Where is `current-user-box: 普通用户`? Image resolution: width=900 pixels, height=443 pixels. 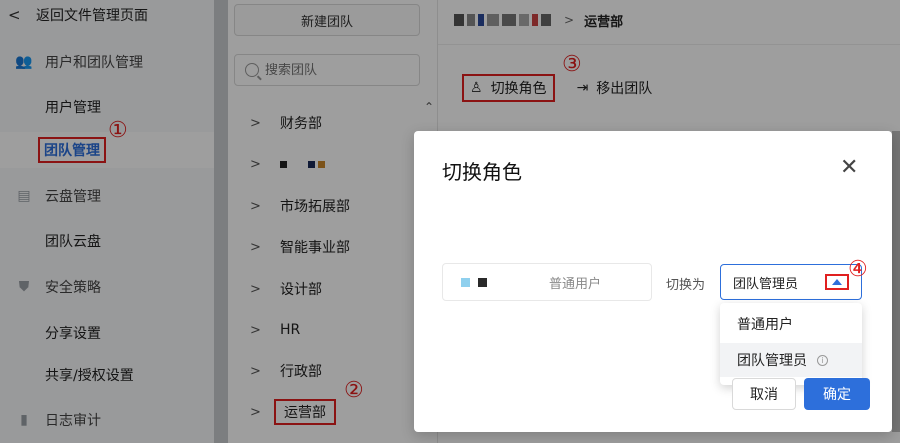
current-user-box: 普通用户 is located at coordinates (547, 282).